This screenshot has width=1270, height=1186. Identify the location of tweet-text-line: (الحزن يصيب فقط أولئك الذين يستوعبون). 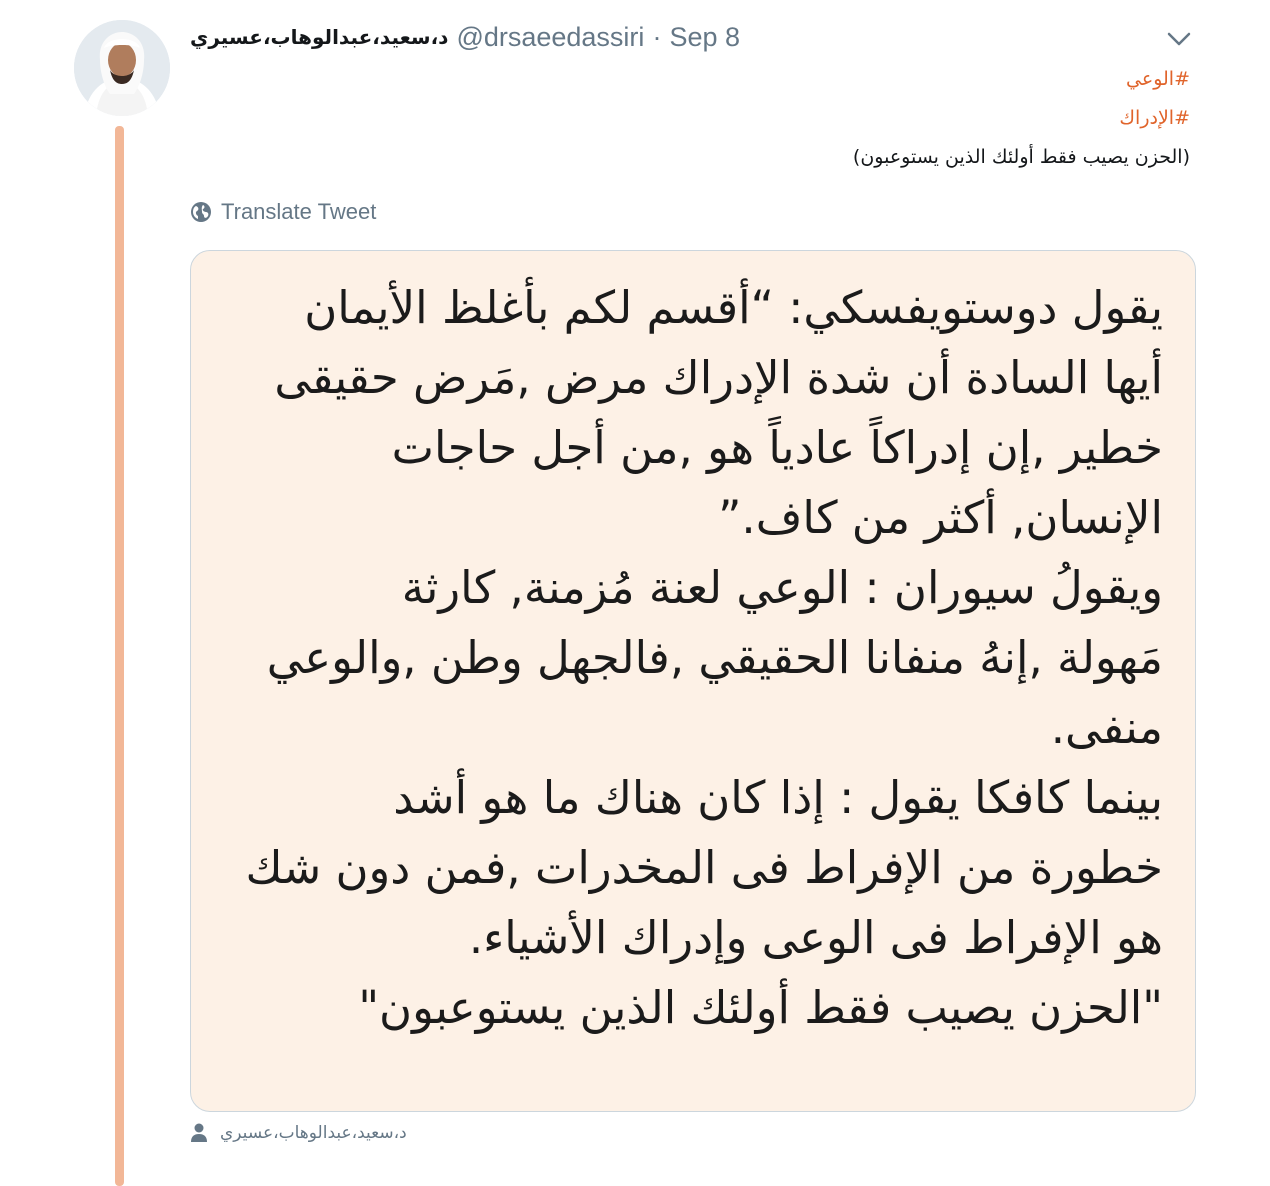
(1021, 157).